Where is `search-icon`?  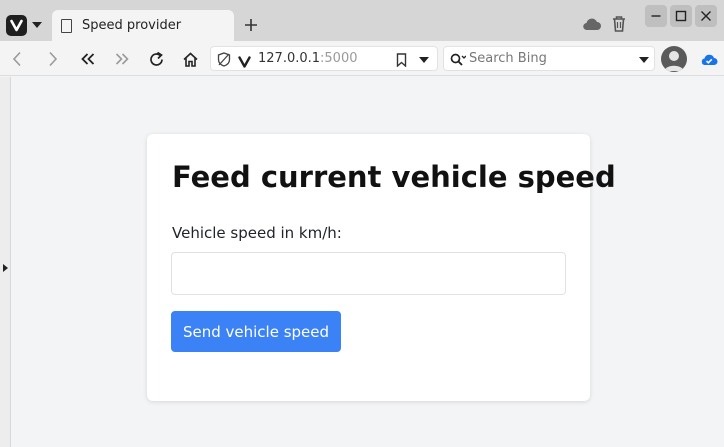
search-icon is located at coordinates (458, 61).